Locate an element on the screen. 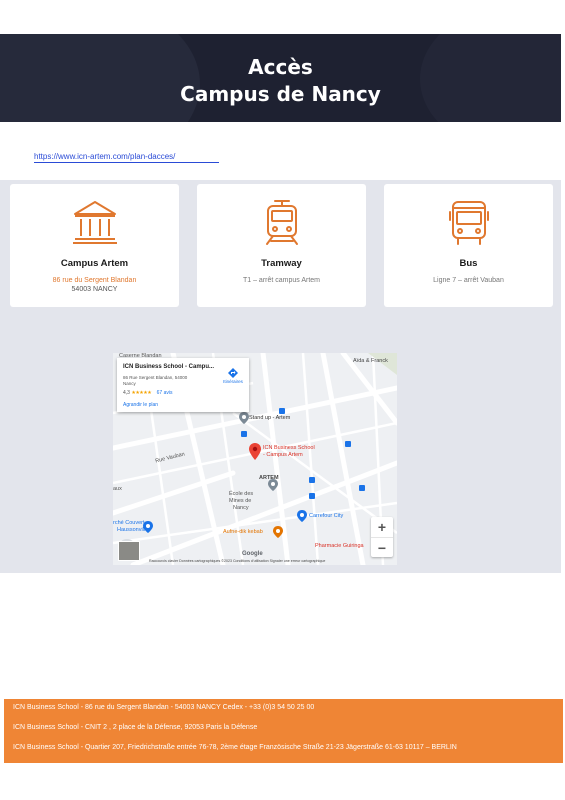  map-label: École des is located at coordinates (241, 494).